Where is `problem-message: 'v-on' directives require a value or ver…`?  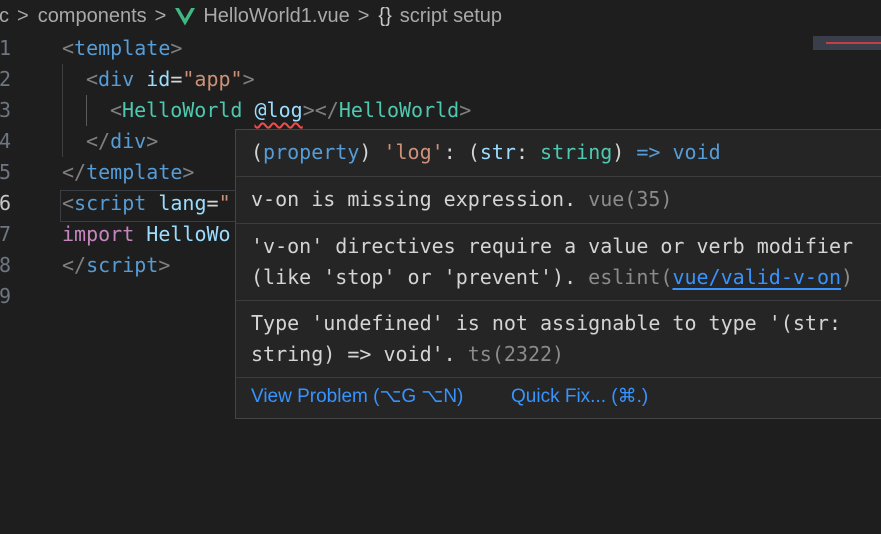 problem-message: 'v-on' directives require a value or ver… is located at coordinates (552, 246).